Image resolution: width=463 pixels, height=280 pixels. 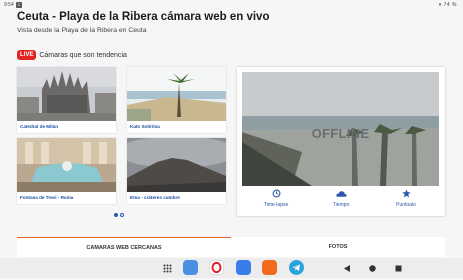 I want to click on back-button, so click(x=347, y=268).